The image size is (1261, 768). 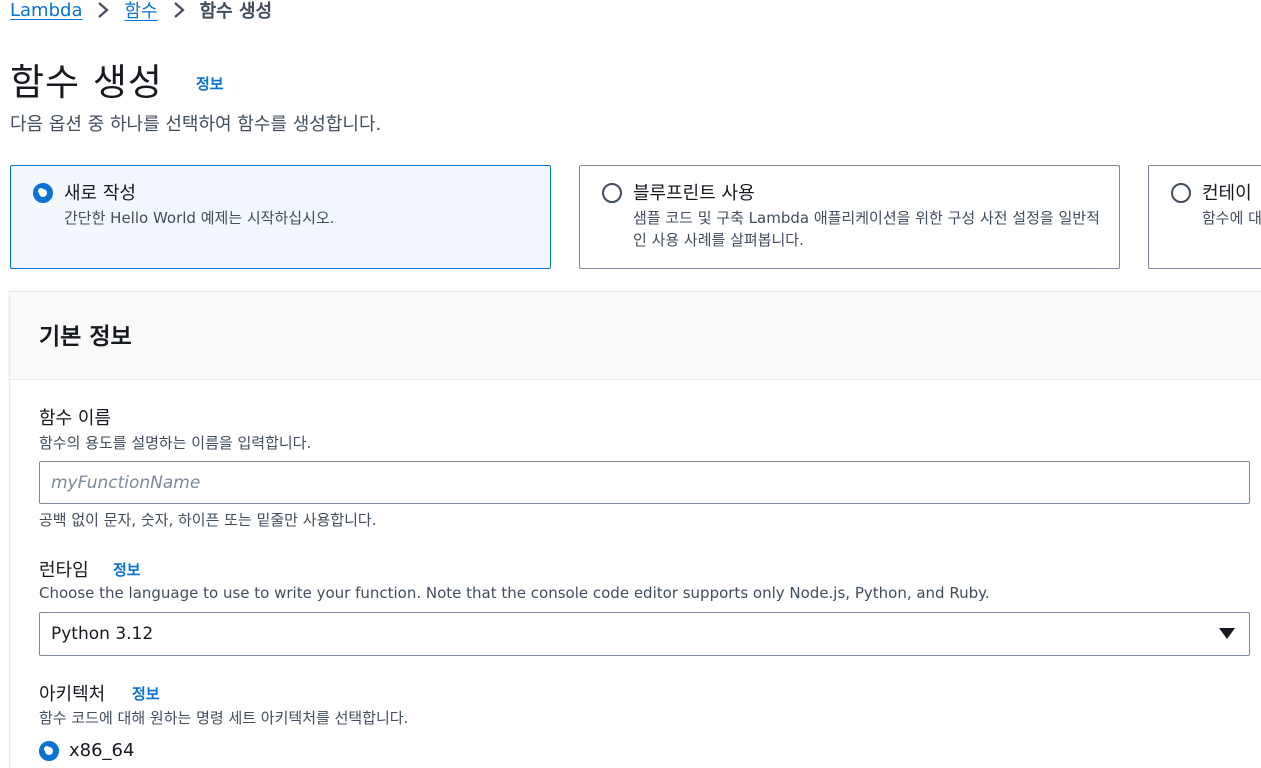 I want to click on architecture-label: 아키텍처, so click(x=72, y=694).